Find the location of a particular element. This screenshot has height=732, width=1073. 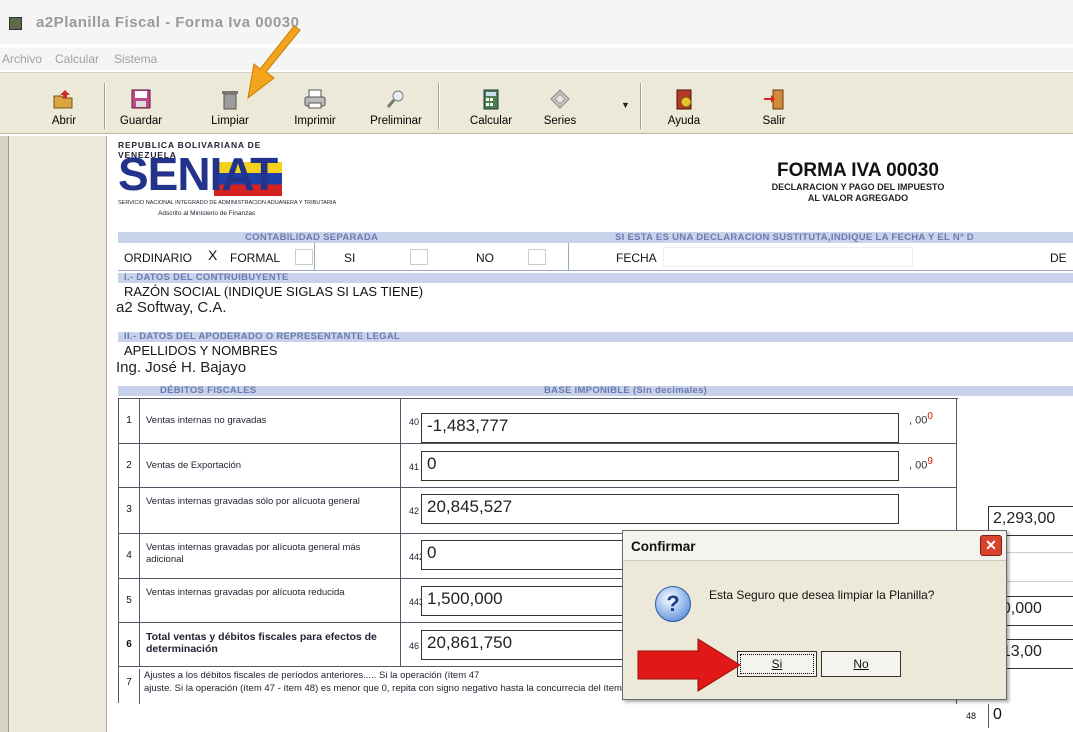

ayuda-button: Ayuda is located at coordinates (684, 104).